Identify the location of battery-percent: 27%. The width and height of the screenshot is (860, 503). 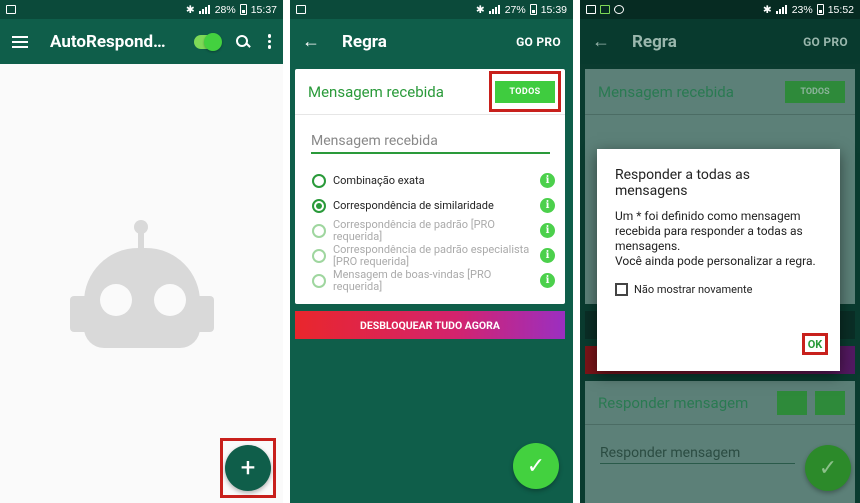
(515, 9).